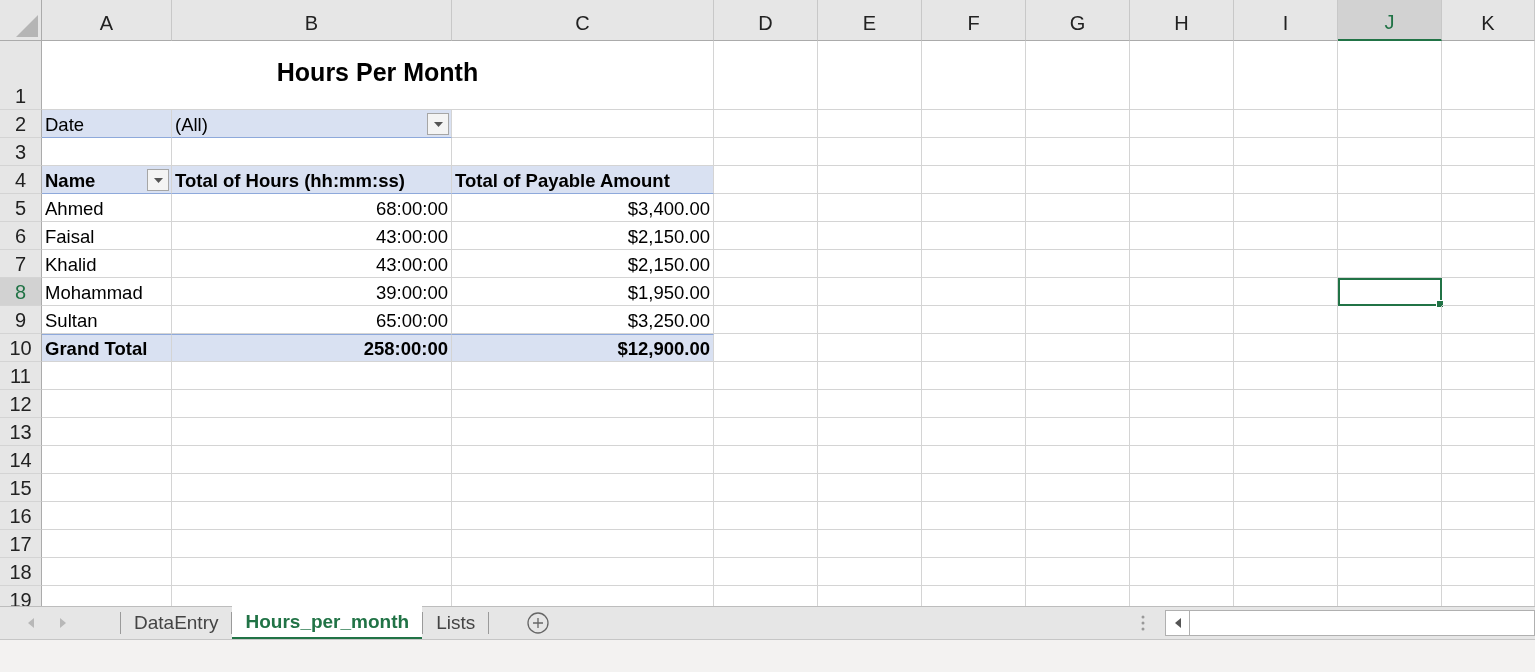 The image size is (1535, 672). I want to click on column-header: H, so click(1182, 20).